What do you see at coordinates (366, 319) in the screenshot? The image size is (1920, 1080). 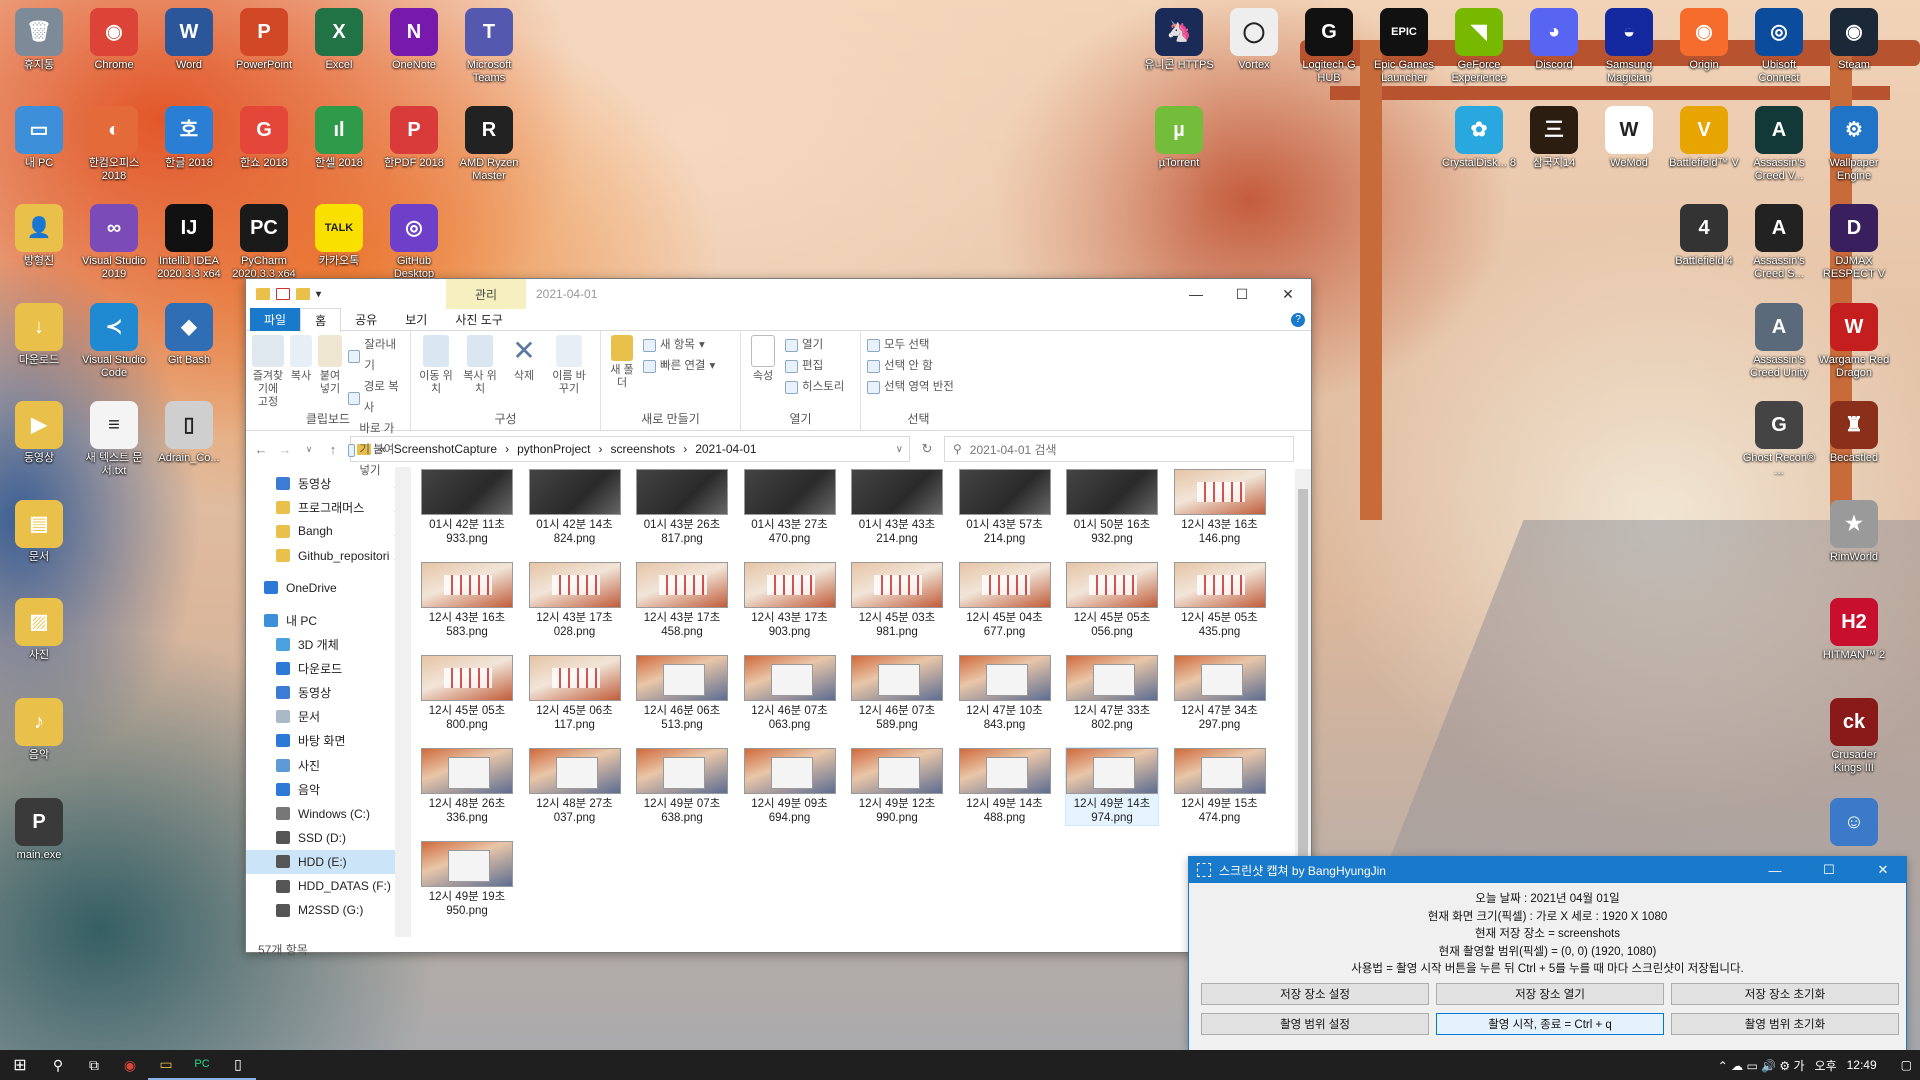 I see `tab-share: 공유` at bounding box center [366, 319].